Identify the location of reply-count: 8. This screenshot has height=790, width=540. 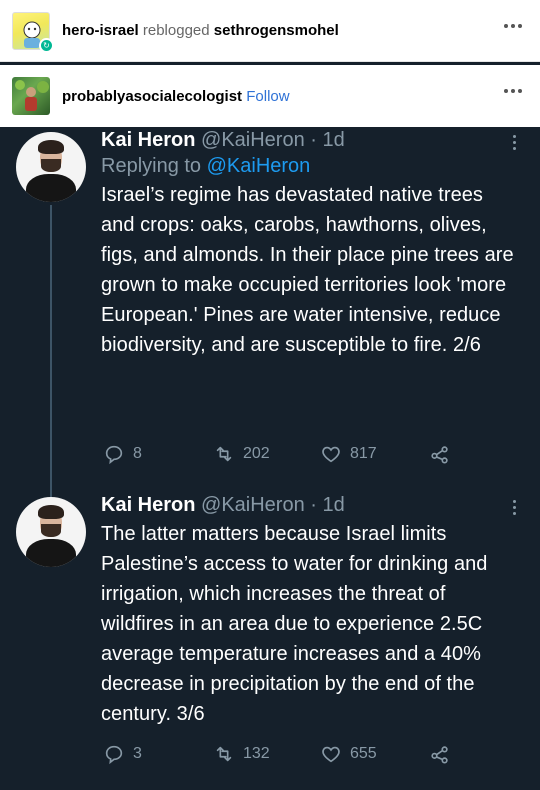
(137, 453).